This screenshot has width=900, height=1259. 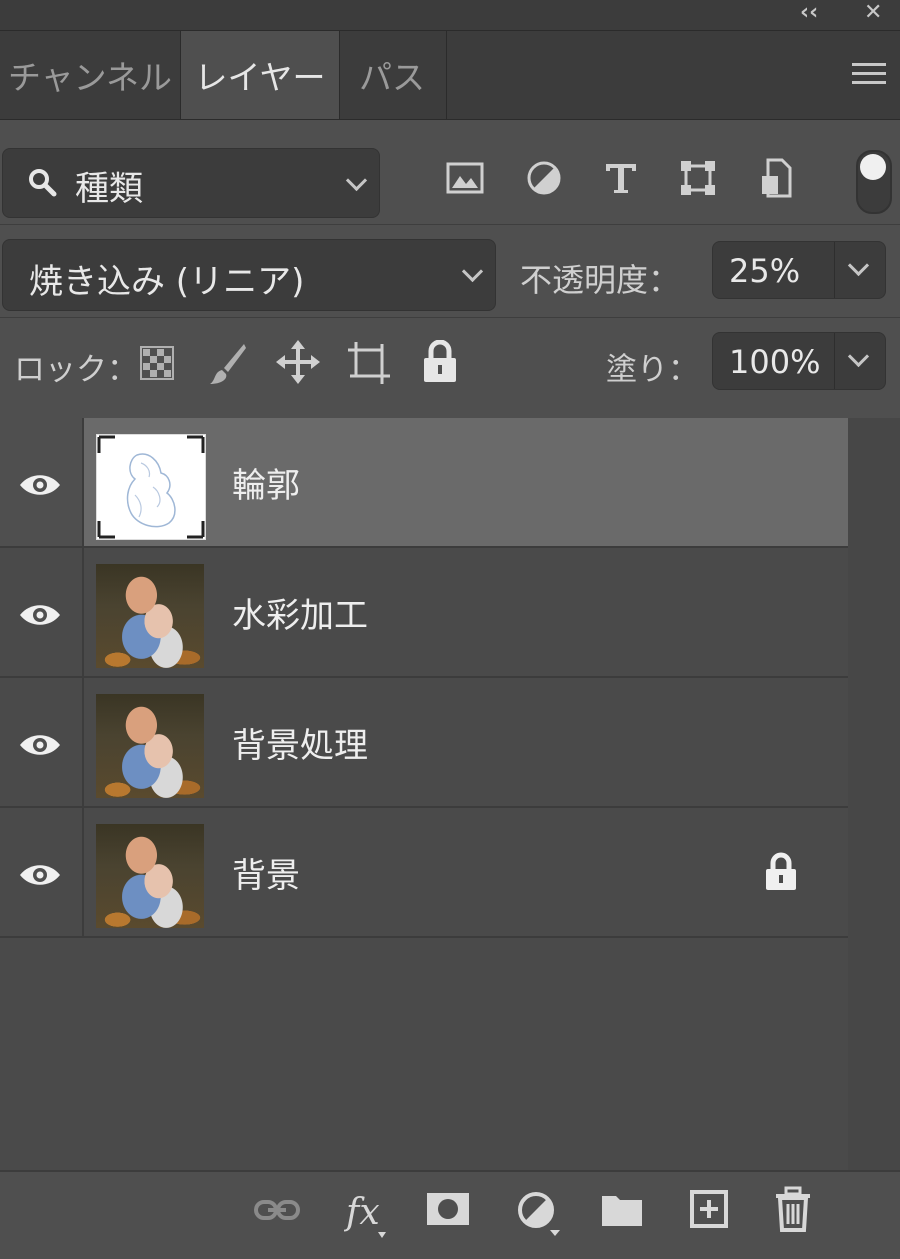 What do you see at coordinates (424, 483) in the screenshot?
I see `layer-row: 輪郭` at bounding box center [424, 483].